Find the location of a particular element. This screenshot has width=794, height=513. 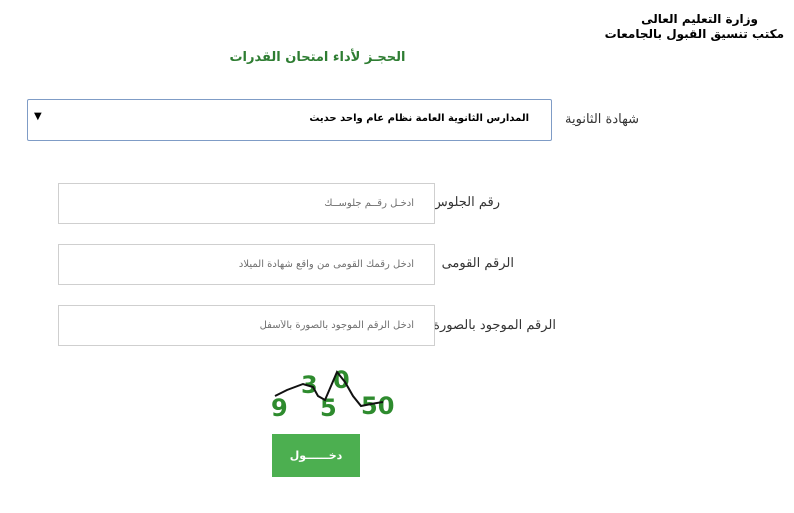

national-id-label: الرقم القومى is located at coordinates (477, 263).